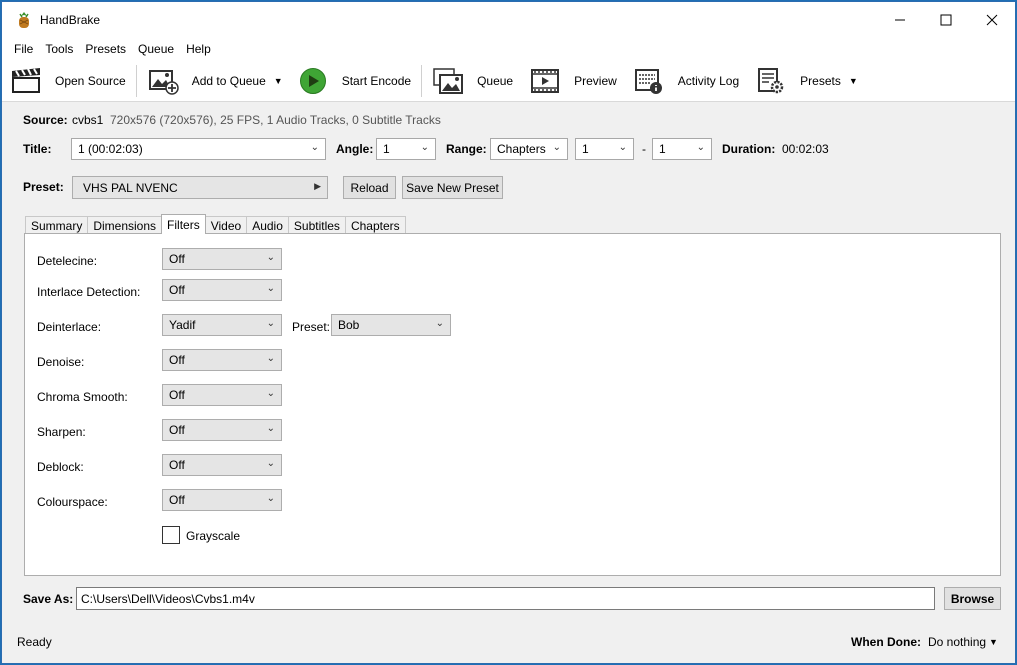  Describe the element at coordinates (508, 20) in the screenshot. I see `title-bar: HandBrake` at that location.